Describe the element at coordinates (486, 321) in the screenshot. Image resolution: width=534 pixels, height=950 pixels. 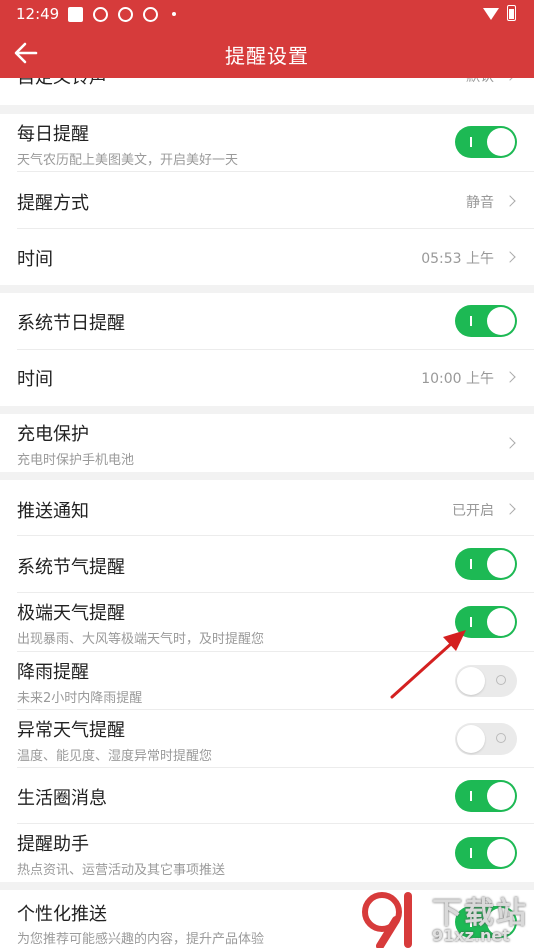
I see `holiday-reminder-toggle` at that location.